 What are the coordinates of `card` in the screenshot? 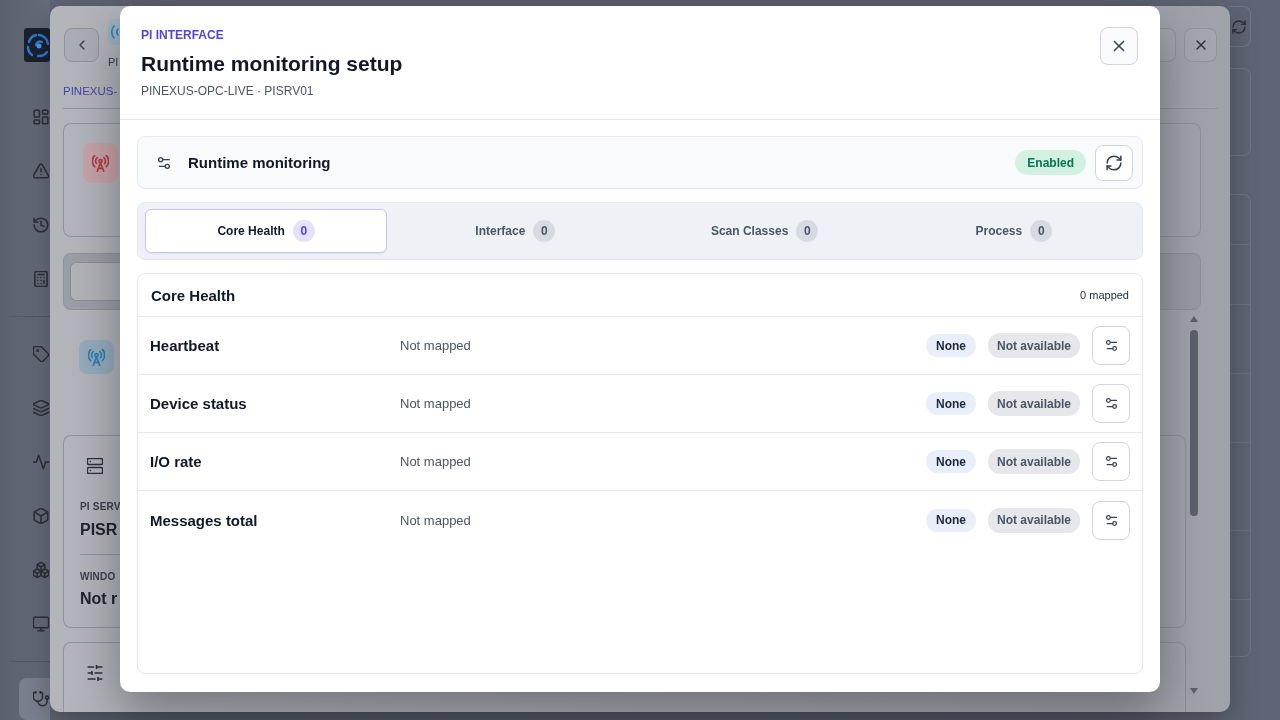 It's located at (1180, 281).